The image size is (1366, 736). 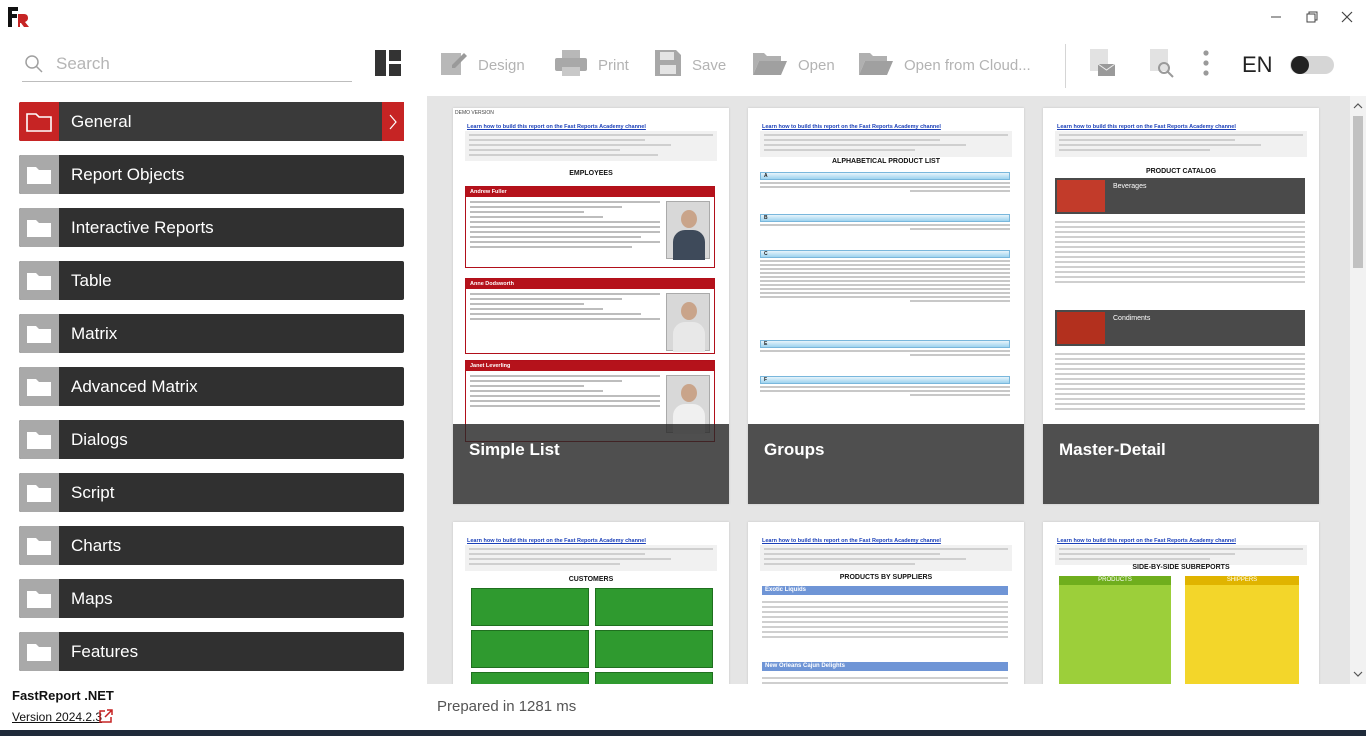 What do you see at coordinates (613, 65) in the screenshot?
I see `print-label: Print` at bounding box center [613, 65].